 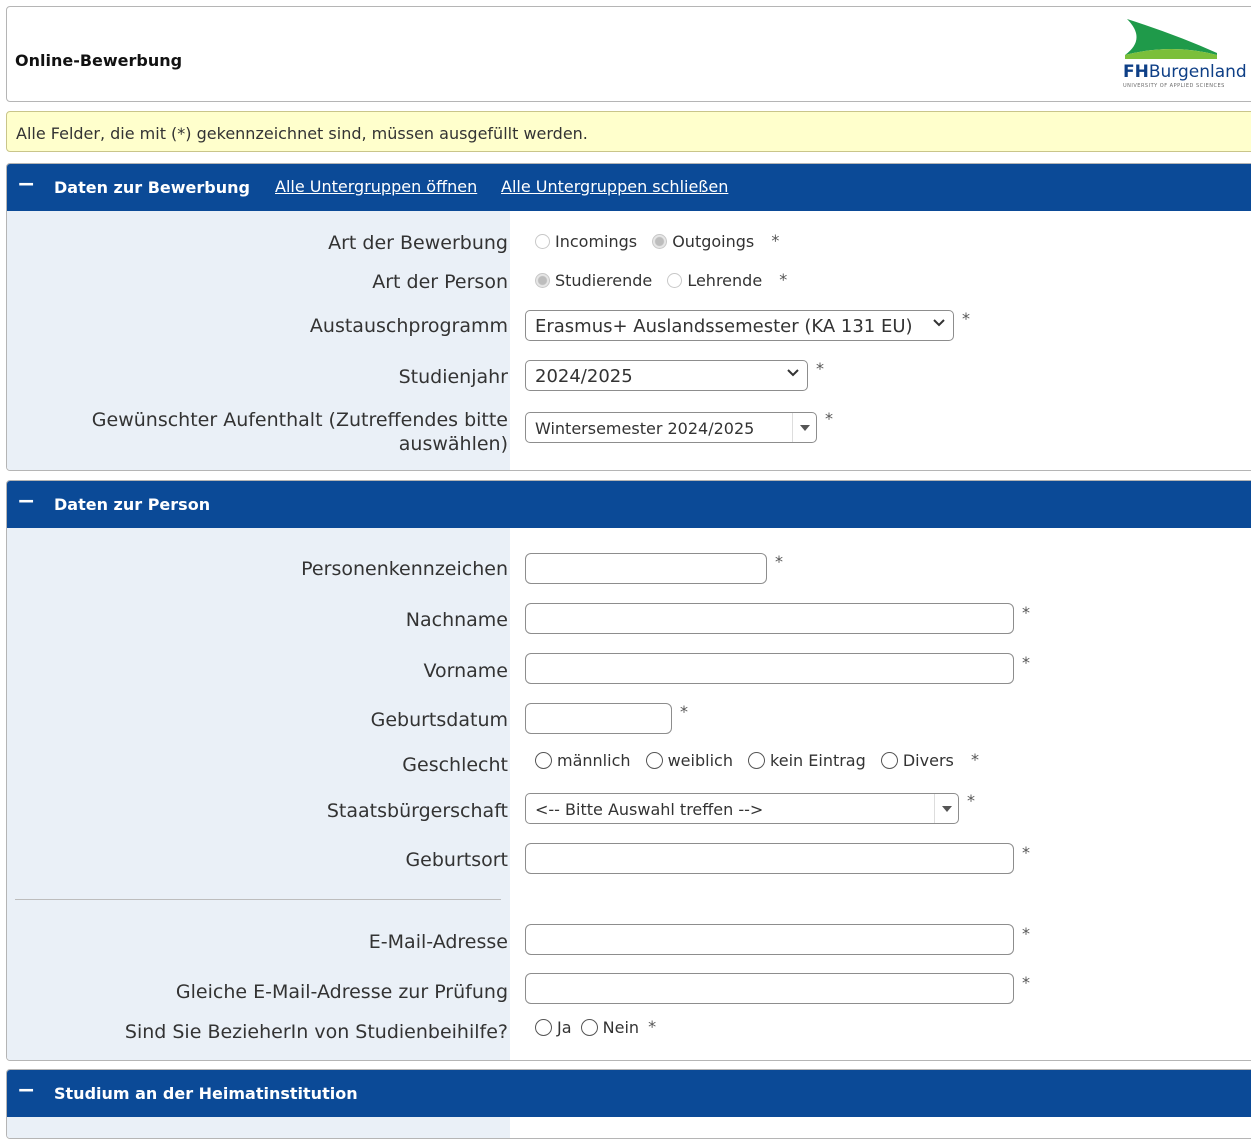 I want to click on radio-maennlich, so click(x=543, y=760).